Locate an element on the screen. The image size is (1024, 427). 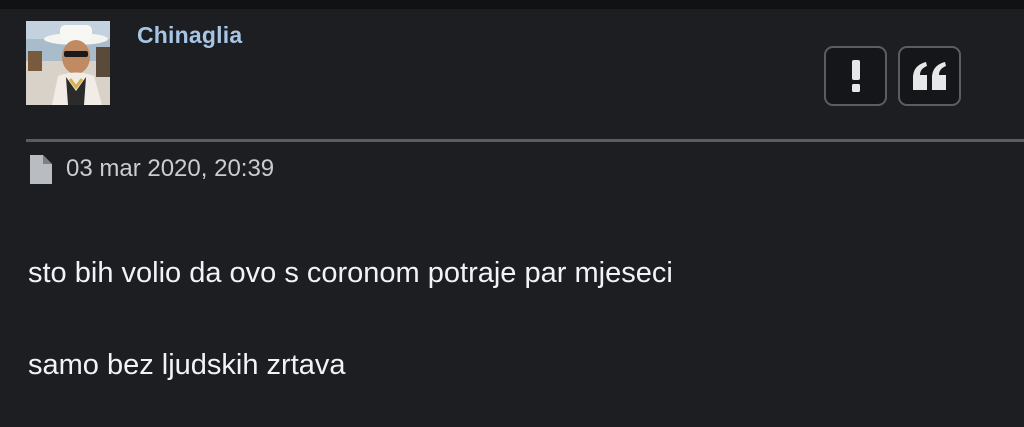
quote-icon is located at coordinates (929, 76).